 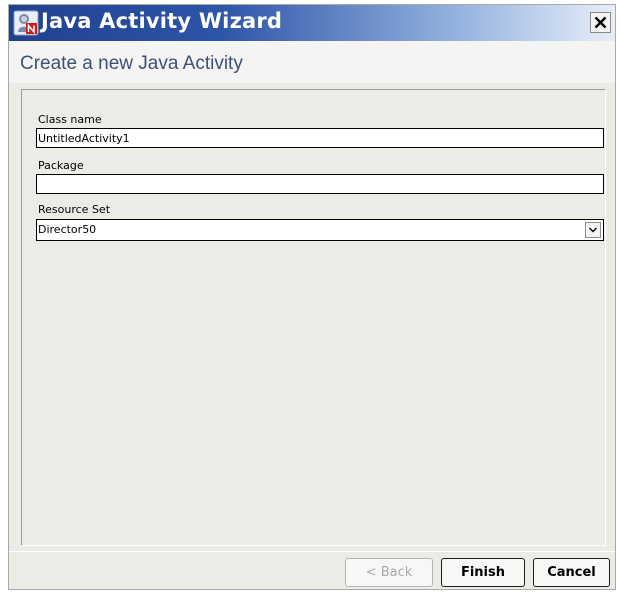 What do you see at coordinates (162, 21) in the screenshot?
I see `window-title: Java Activity Wizard` at bounding box center [162, 21].